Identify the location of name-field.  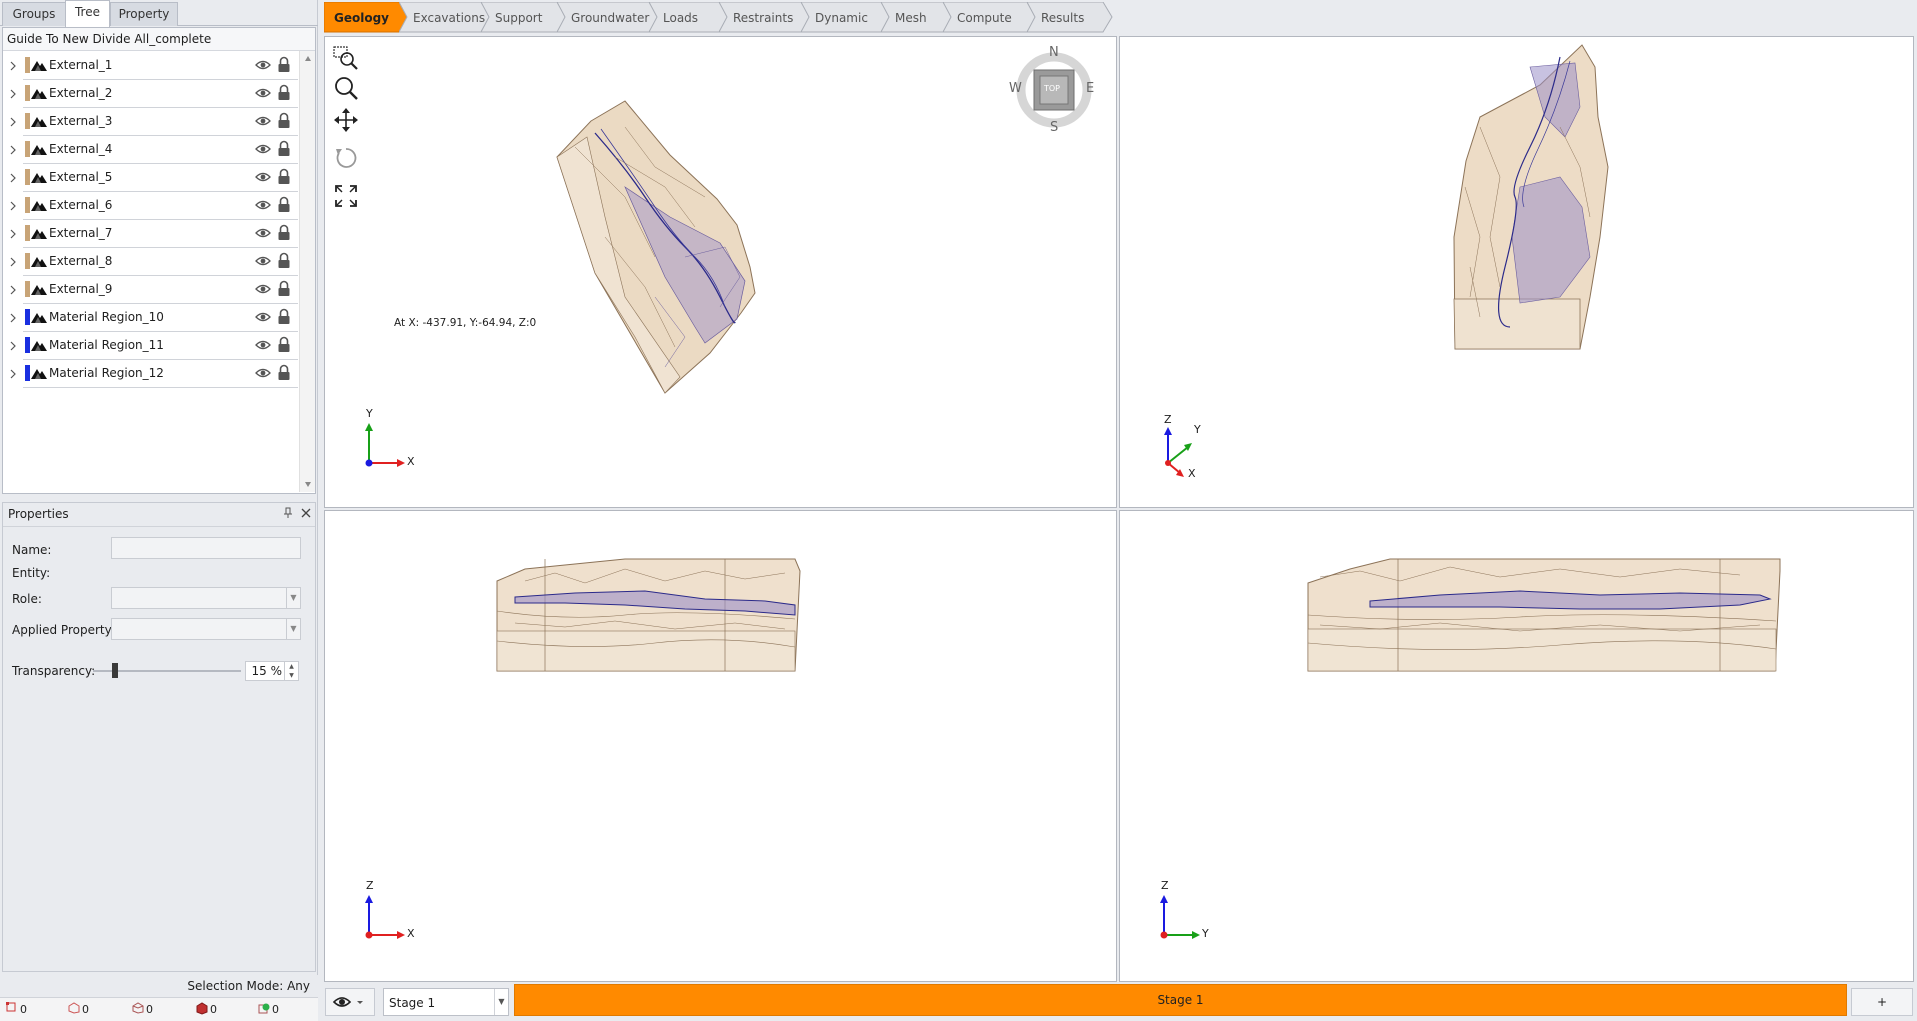
(206, 548).